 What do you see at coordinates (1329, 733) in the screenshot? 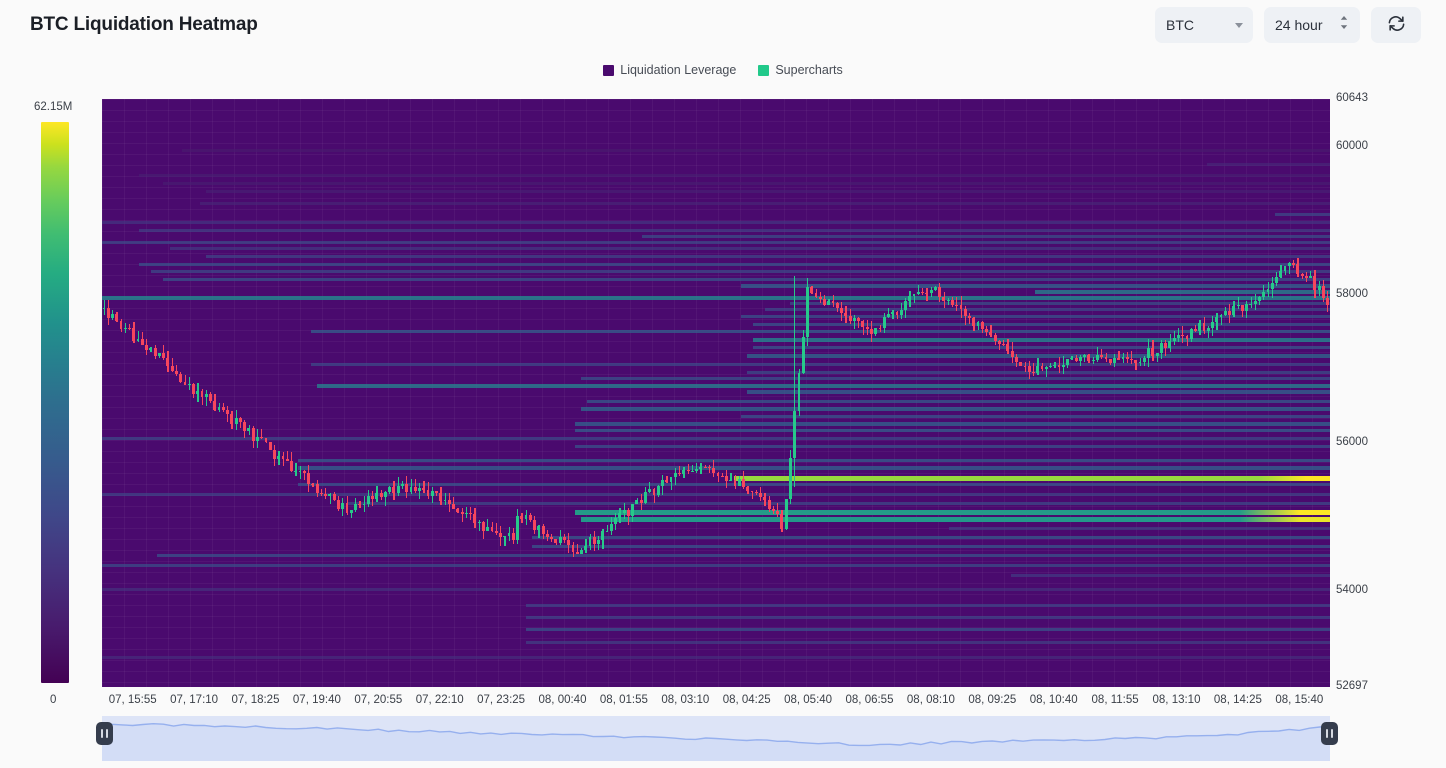
I see `range-handle-right` at bounding box center [1329, 733].